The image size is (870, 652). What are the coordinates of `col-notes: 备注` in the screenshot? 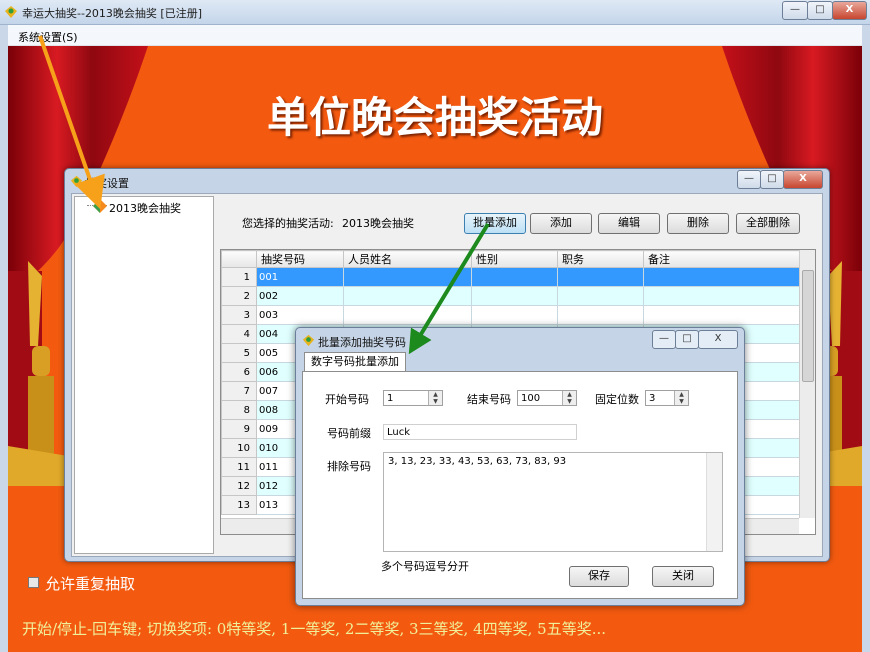 It's located at (728, 259).